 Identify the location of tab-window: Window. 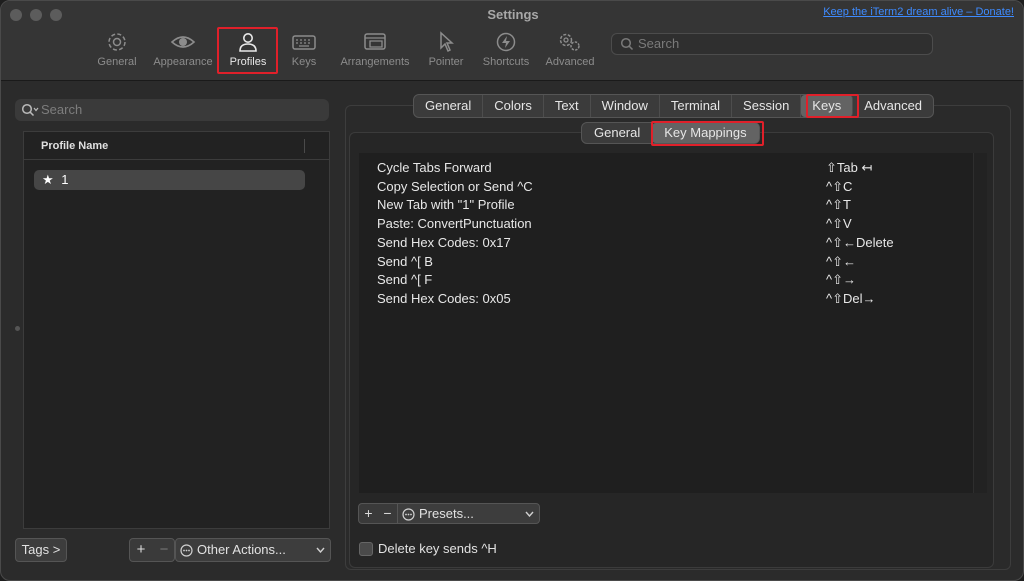
(625, 106).